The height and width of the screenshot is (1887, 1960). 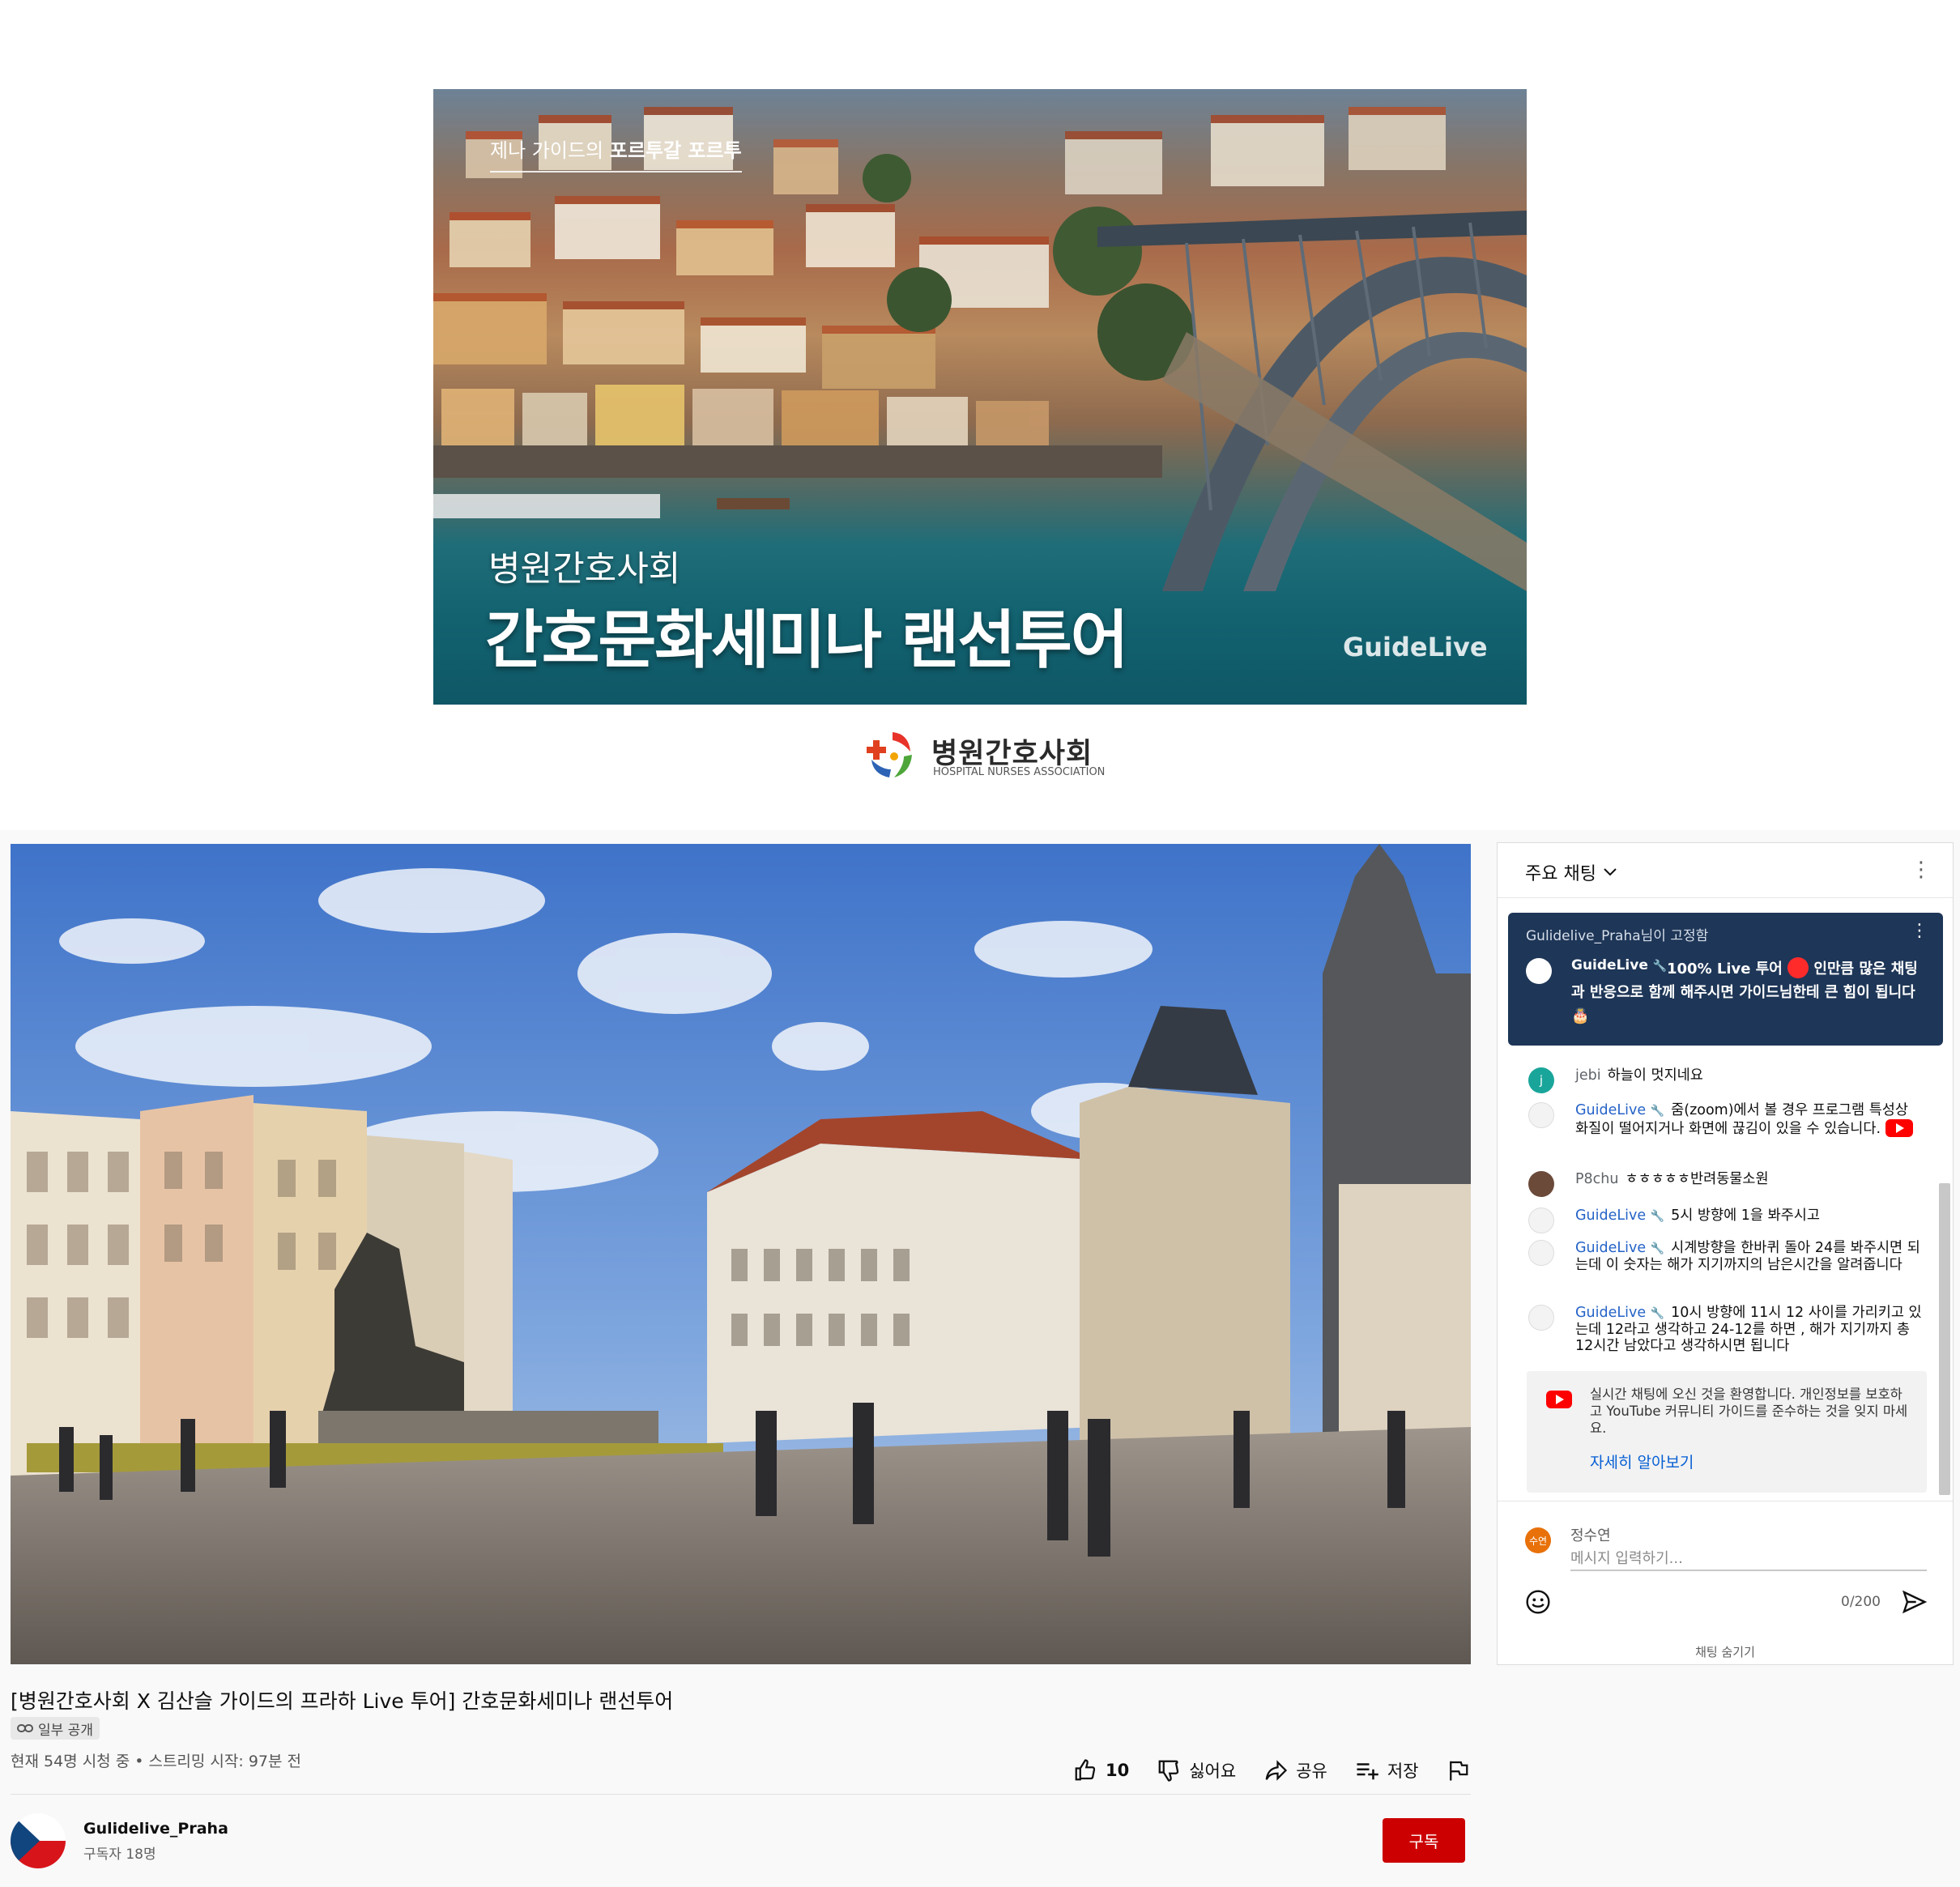 I want to click on pinned-by-label: Gulidelive_Praha님이 고정함, so click(x=1617, y=936).